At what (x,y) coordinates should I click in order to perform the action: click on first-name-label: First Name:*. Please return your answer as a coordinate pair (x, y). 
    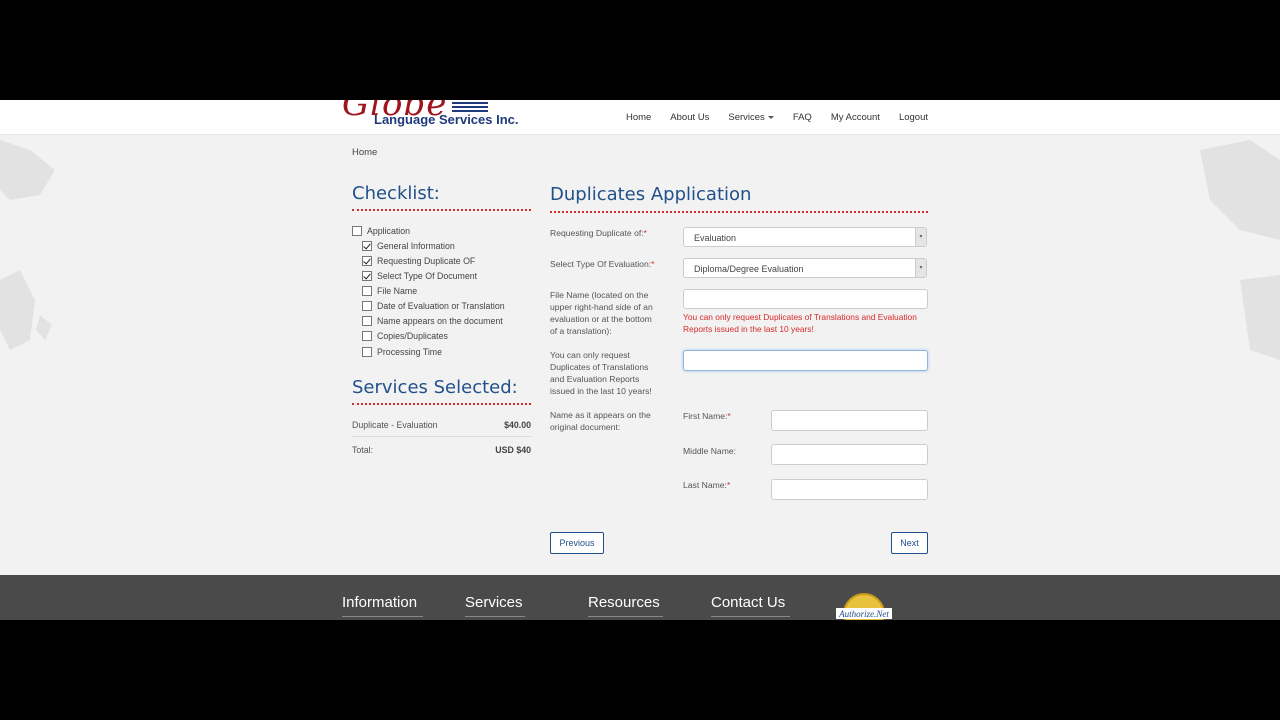
    Looking at the image, I should click on (707, 416).